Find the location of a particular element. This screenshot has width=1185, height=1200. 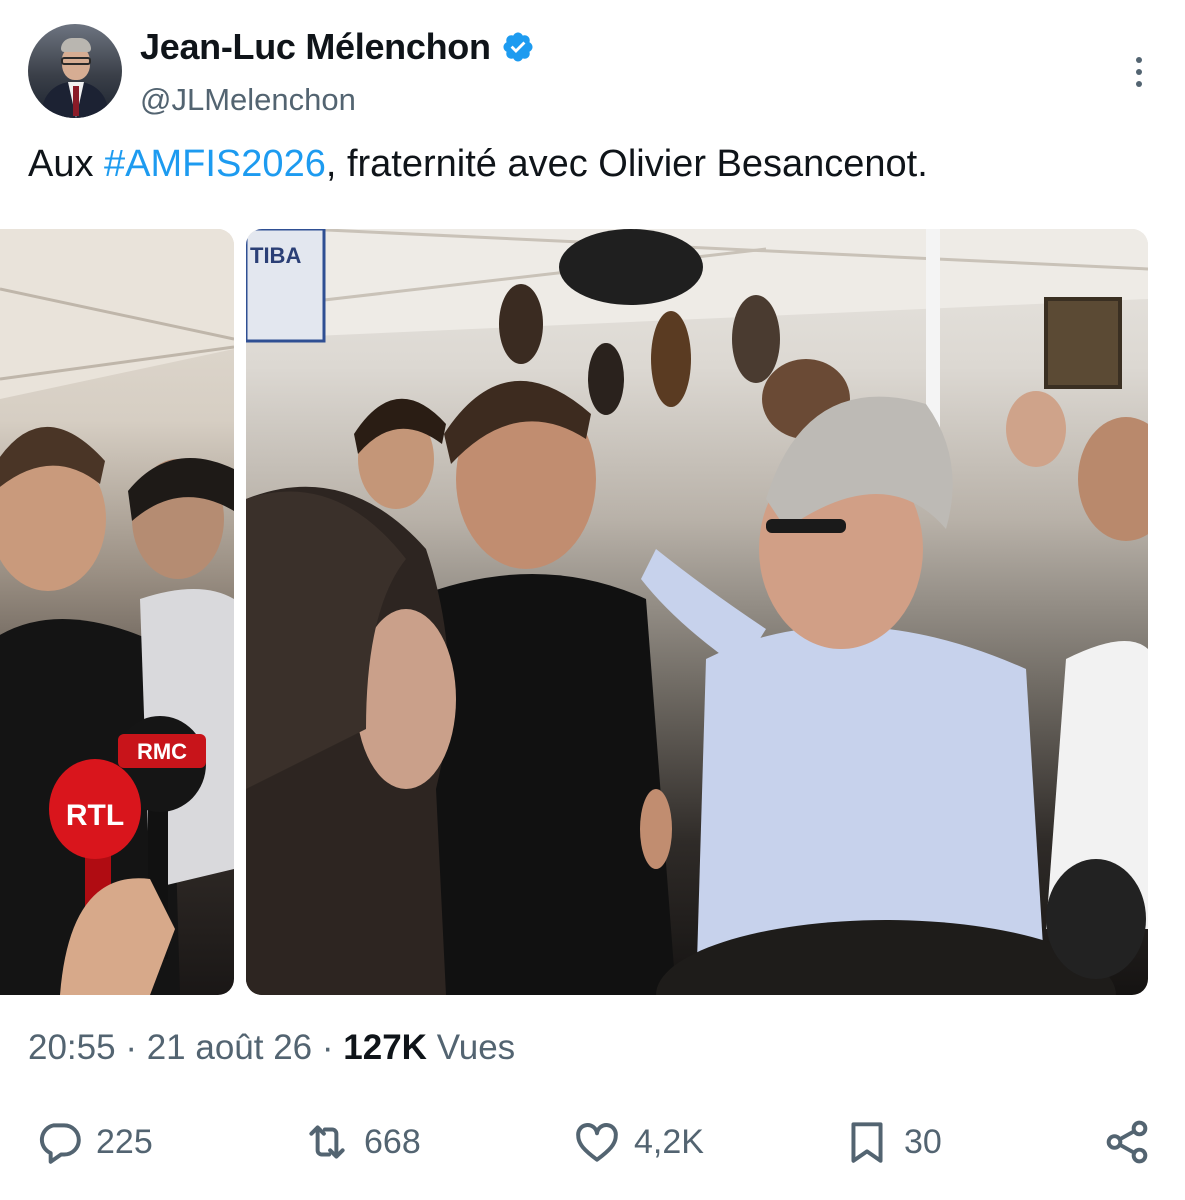

verified-badge-icon is located at coordinates (518, 47).